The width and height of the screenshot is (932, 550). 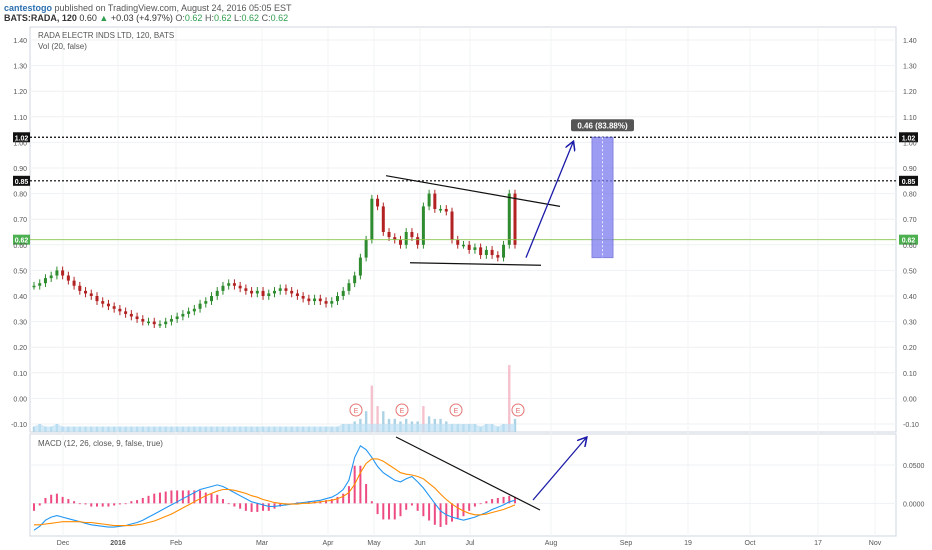 What do you see at coordinates (20, 399) in the screenshot?
I see `y-tick-label-left: 0.00` at bounding box center [20, 399].